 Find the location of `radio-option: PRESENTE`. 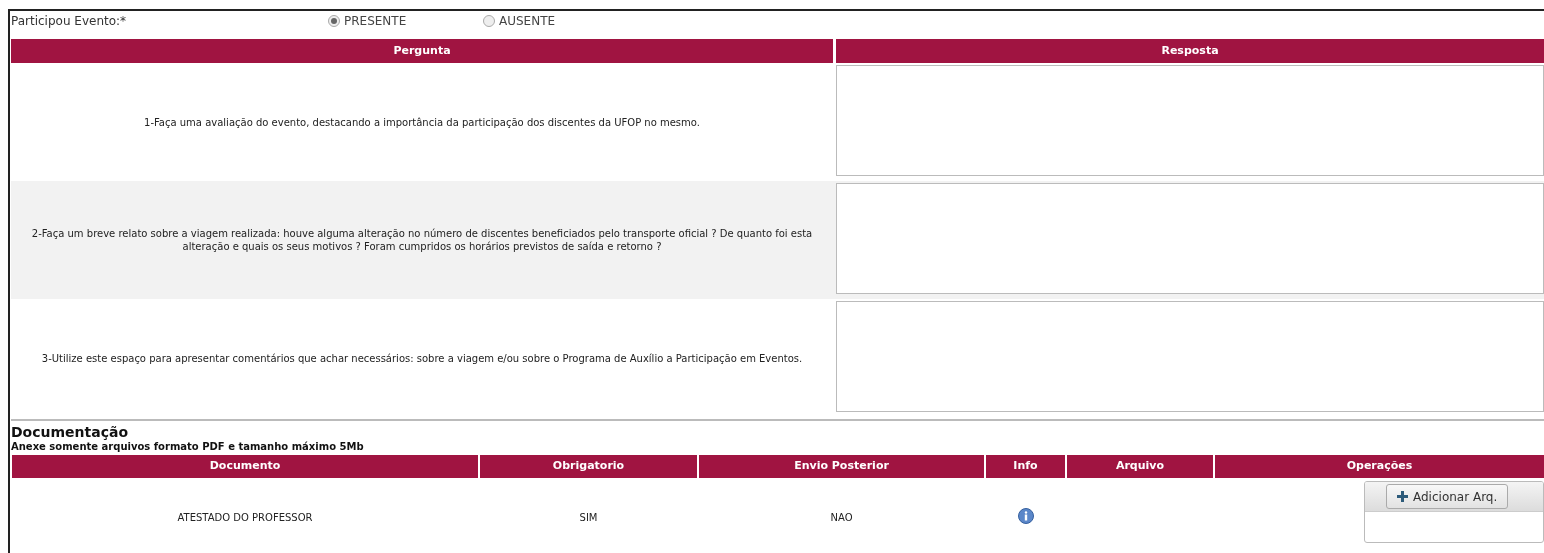

radio-option: PRESENTE is located at coordinates (405, 21).